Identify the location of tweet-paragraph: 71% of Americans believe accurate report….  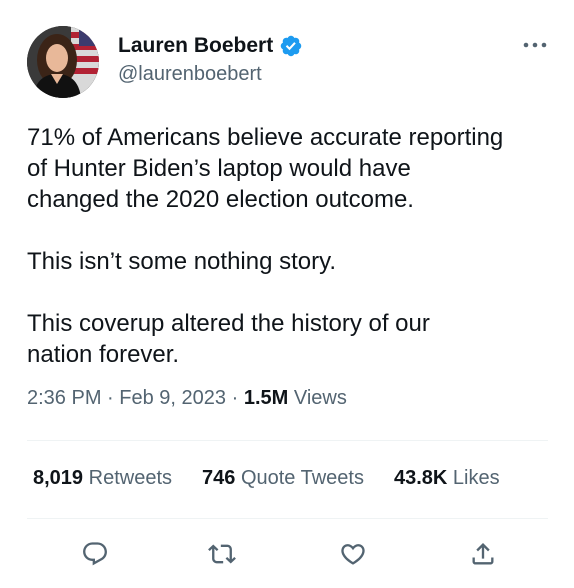
(292, 168).